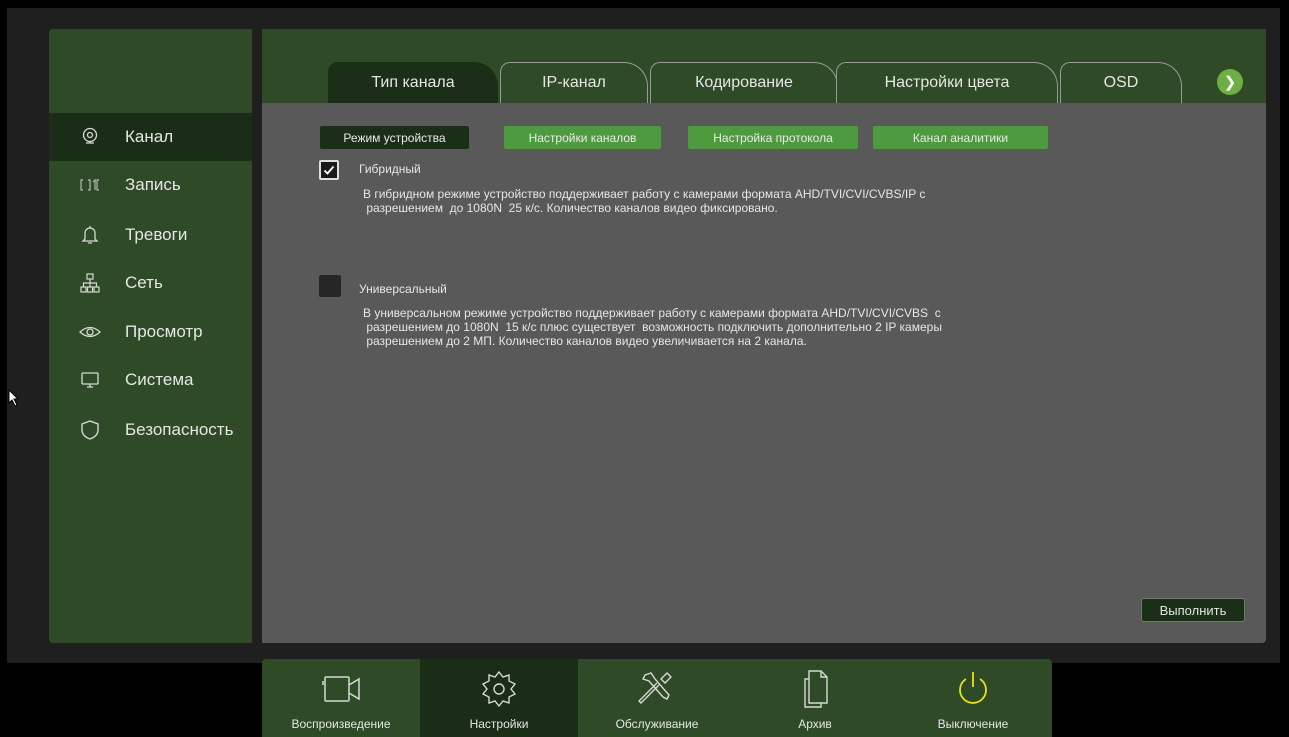  Describe the element at coordinates (90, 332) in the screenshot. I see `eye-icon` at that location.